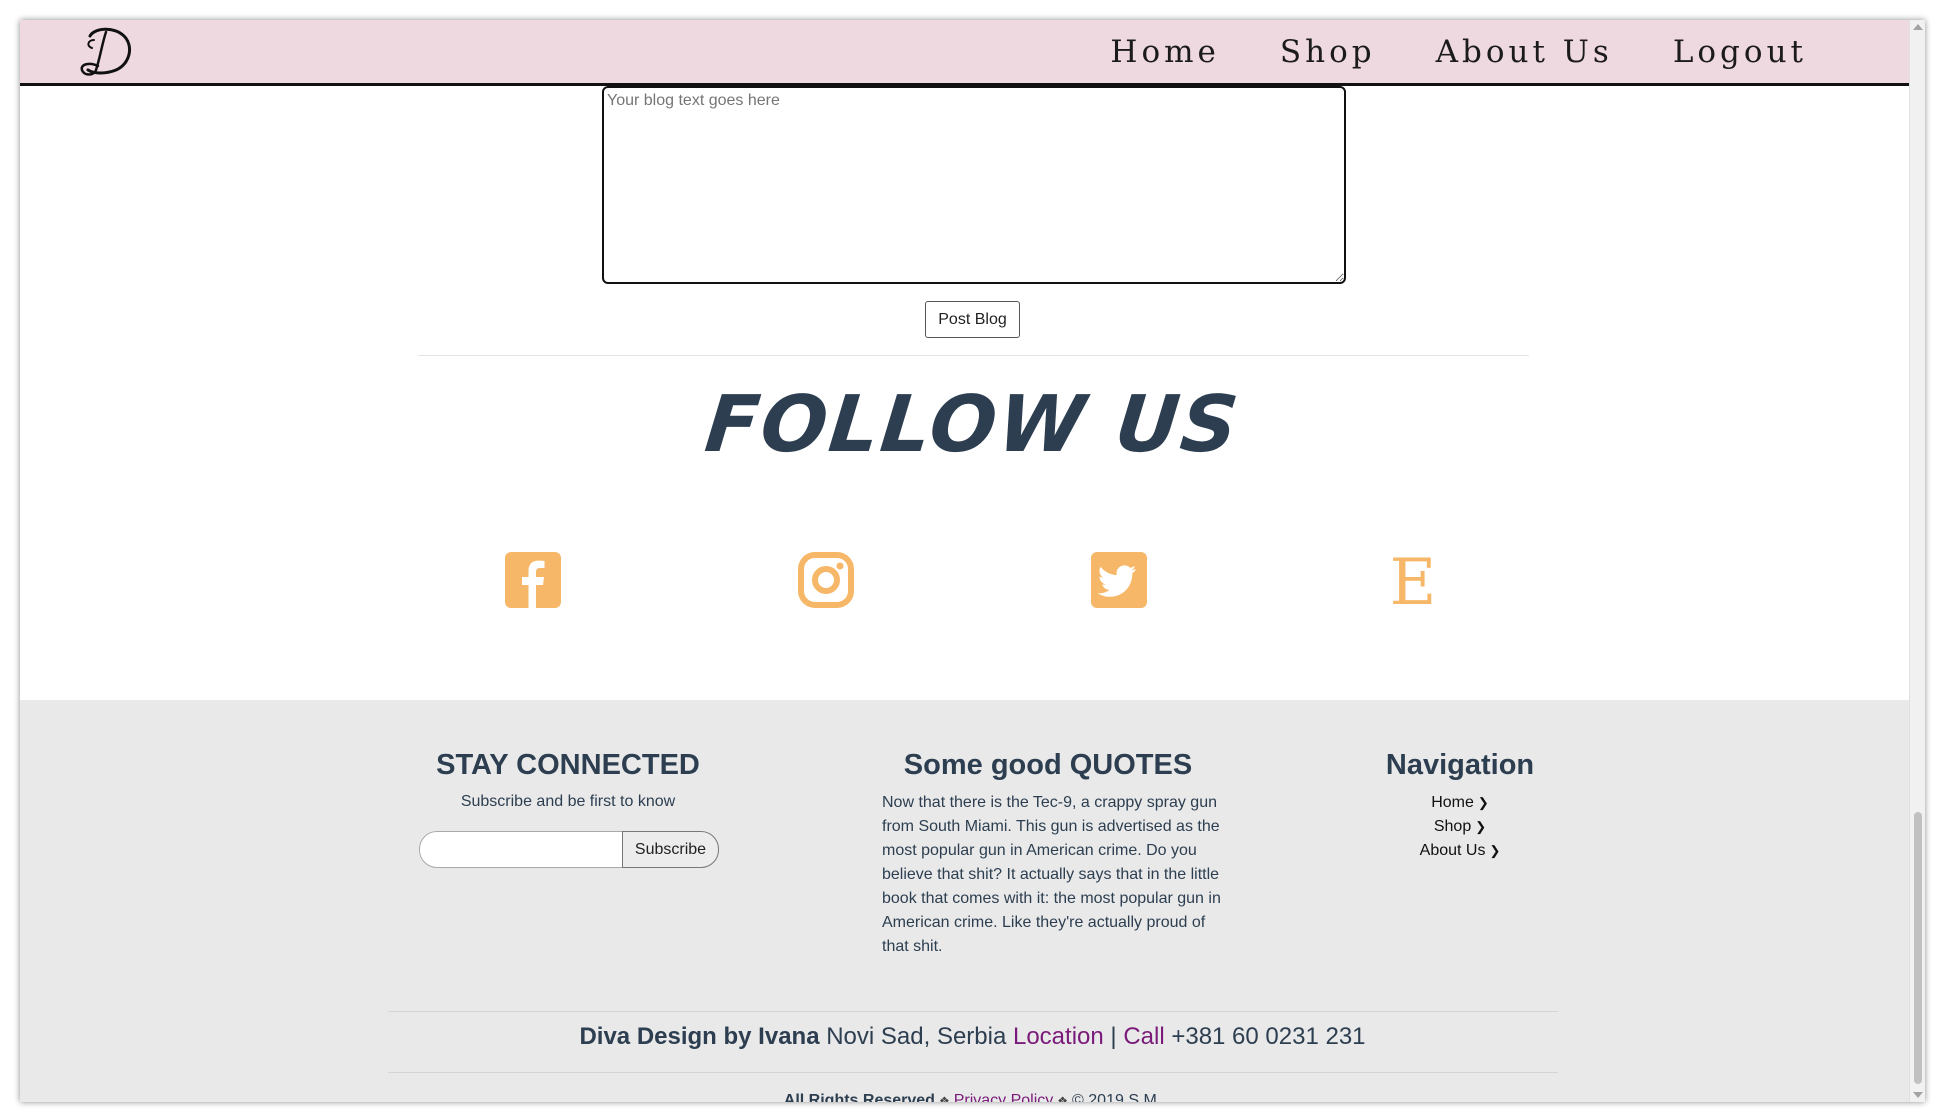  What do you see at coordinates (916, 1036) in the screenshot?
I see `city-text: Novi Sad, Serbia` at bounding box center [916, 1036].